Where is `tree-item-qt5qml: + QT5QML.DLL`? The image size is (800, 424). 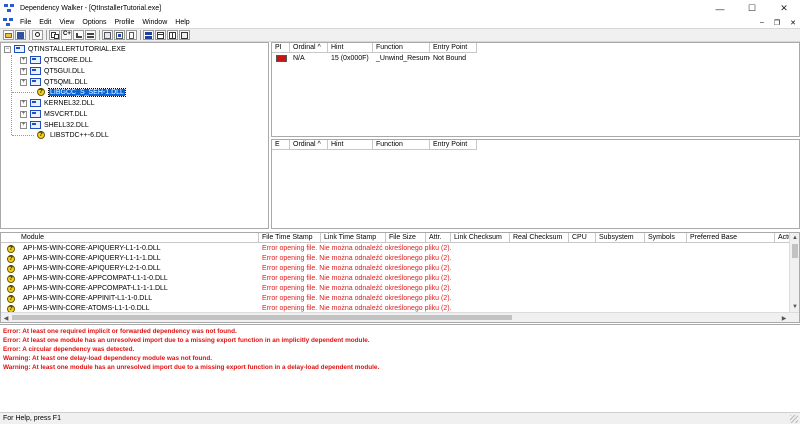 tree-item-qt5qml: + QT5QML.DLL is located at coordinates (54, 82).